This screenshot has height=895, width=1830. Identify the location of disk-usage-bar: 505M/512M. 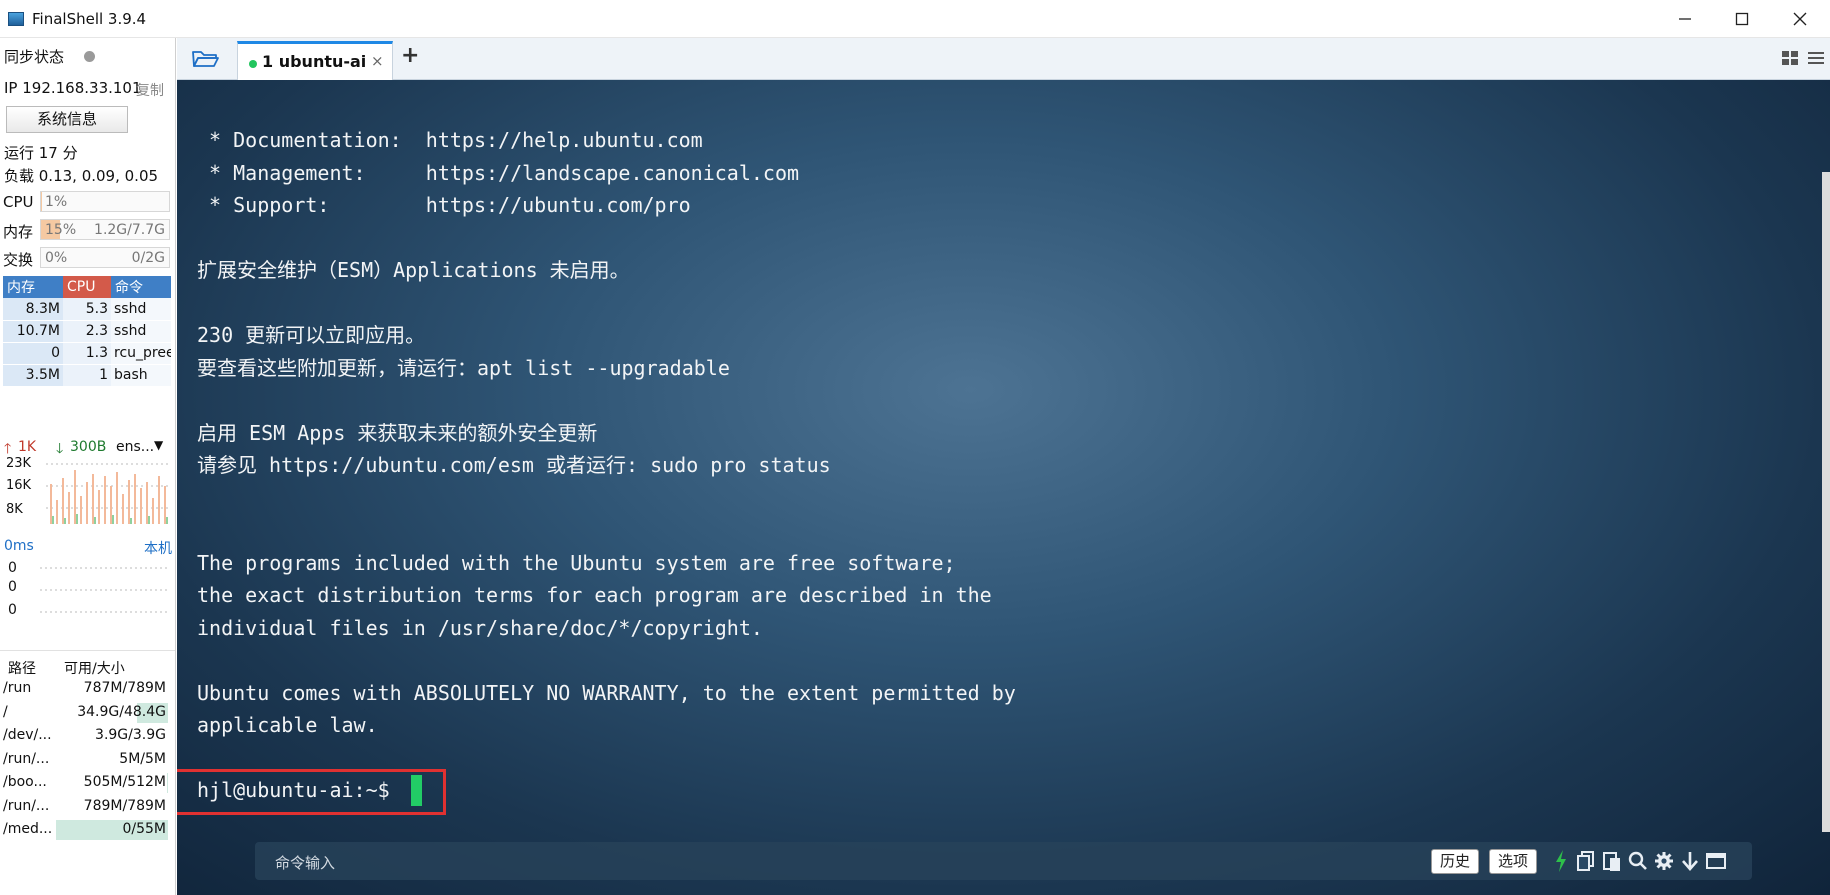
(112, 783).